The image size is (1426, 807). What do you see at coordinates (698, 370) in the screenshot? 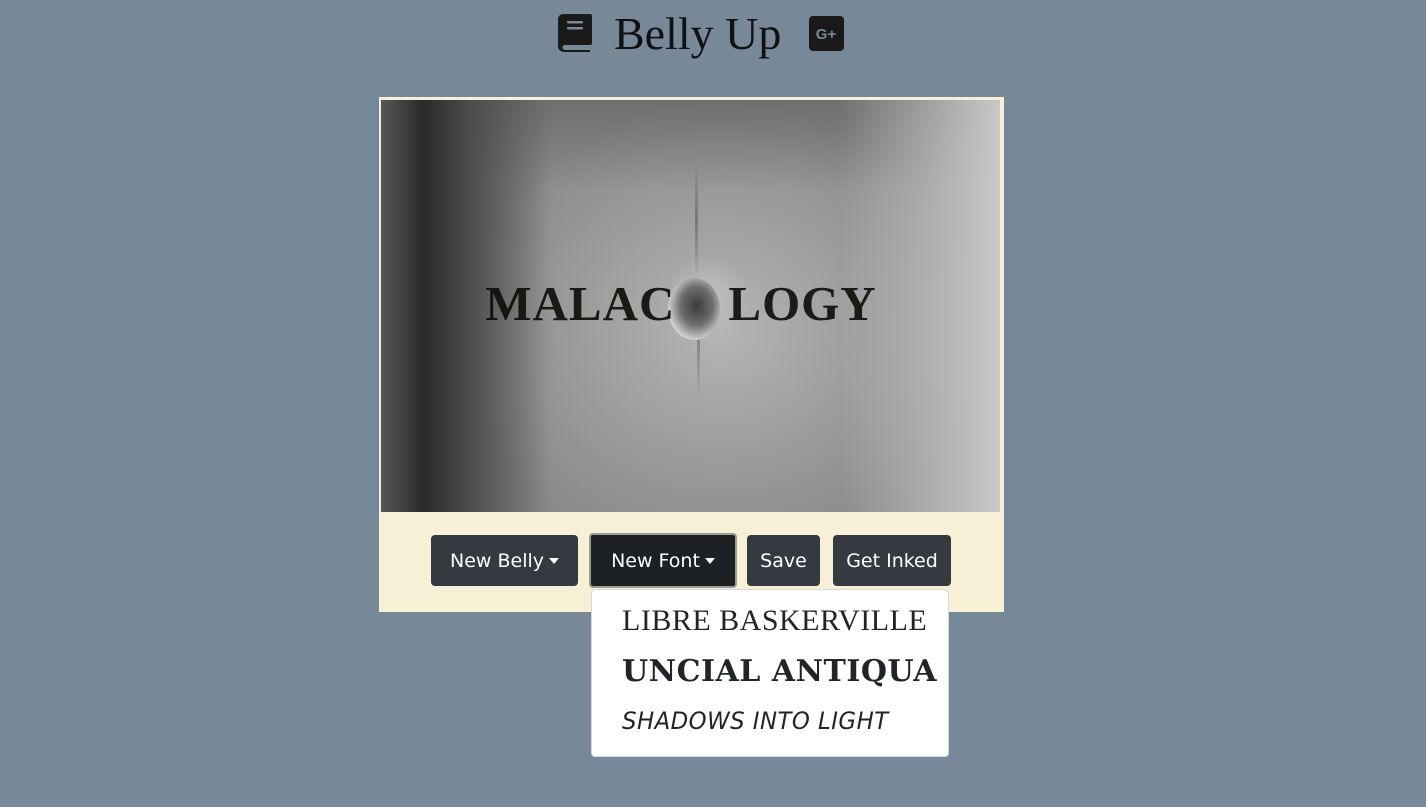
I see `image-crease-lower` at bounding box center [698, 370].